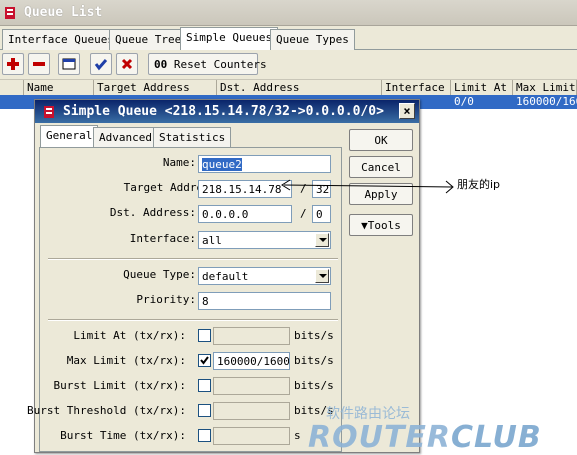 The image size is (577, 455). I want to click on annotation-arrow, so click(367, 186).